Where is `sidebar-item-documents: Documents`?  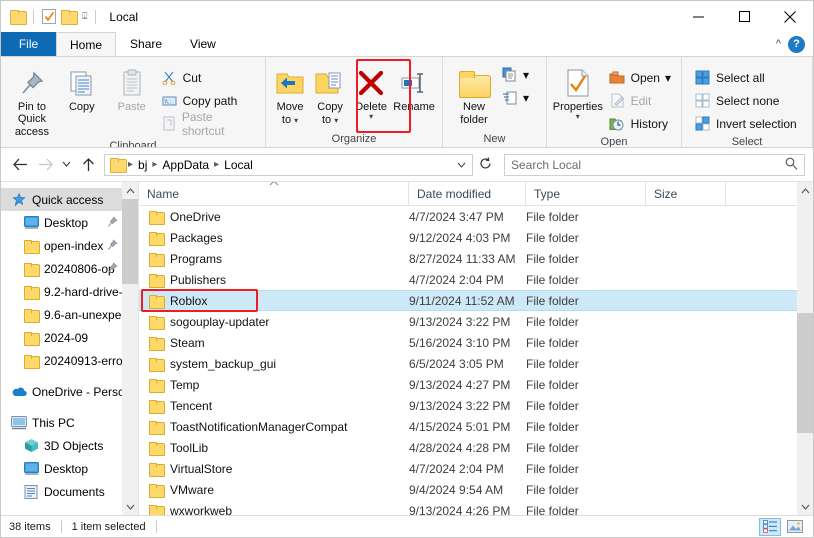
sidebar-item-documents: Documents is located at coordinates (61, 491).